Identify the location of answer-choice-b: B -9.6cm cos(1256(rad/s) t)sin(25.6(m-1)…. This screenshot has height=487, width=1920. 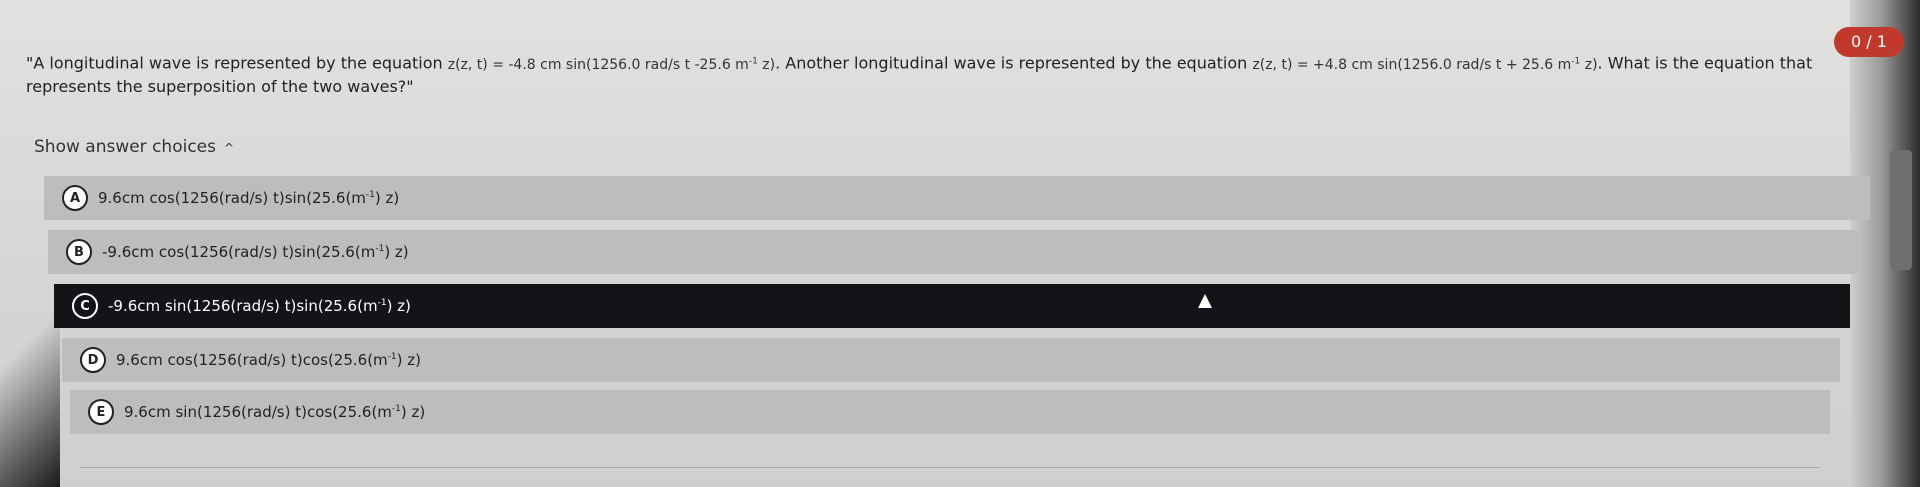
(955, 252).